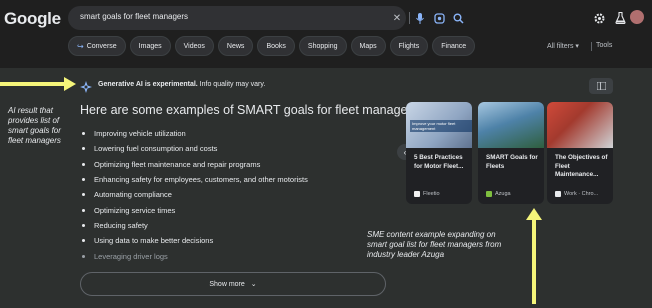  What do you see at coordinates (253, 284) in the screenshot?
I see `chevron-down-icon: ⌄` at bounding box center [253, 284].